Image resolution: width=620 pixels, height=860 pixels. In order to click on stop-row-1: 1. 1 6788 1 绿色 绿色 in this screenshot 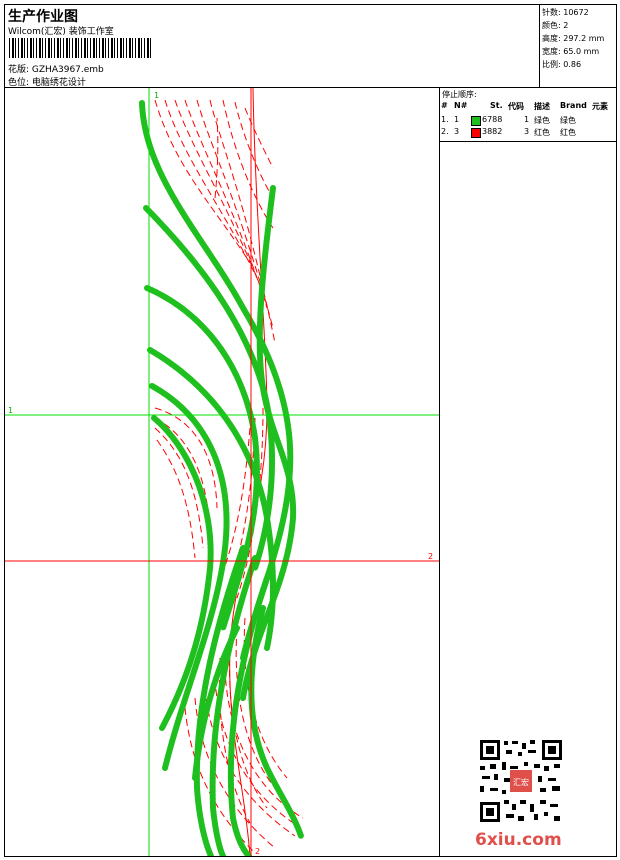, I will do `click(508, 120)`.